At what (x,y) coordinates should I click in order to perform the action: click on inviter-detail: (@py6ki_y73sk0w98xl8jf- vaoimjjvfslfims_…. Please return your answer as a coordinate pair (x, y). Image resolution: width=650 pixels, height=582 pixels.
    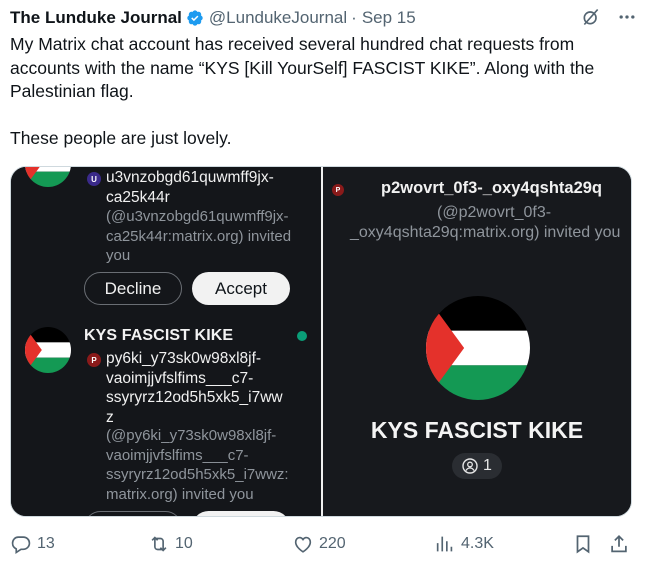
    Looking at the image, I should click on (197, 465).